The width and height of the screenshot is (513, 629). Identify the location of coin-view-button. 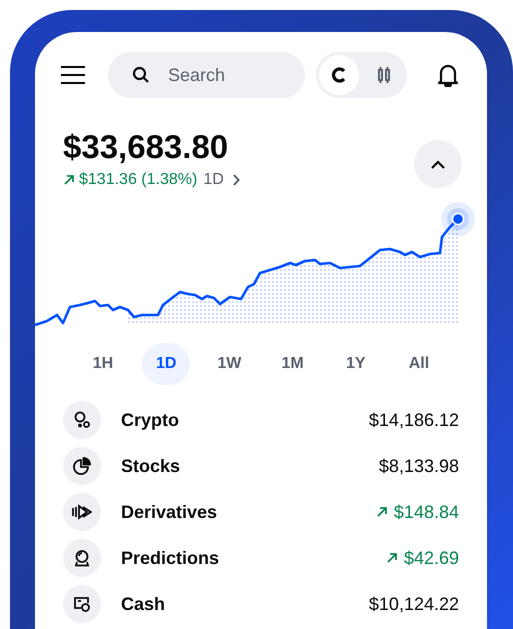
(339, 75).